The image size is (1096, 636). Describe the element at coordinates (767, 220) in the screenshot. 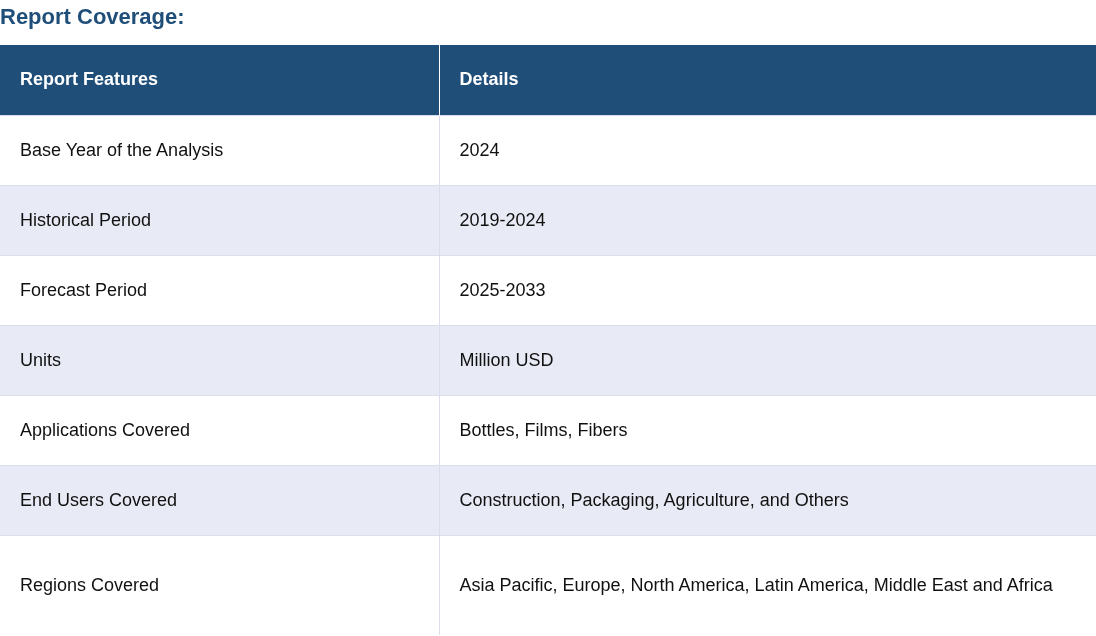

I see `table-cell: 2019-2024` at that location.